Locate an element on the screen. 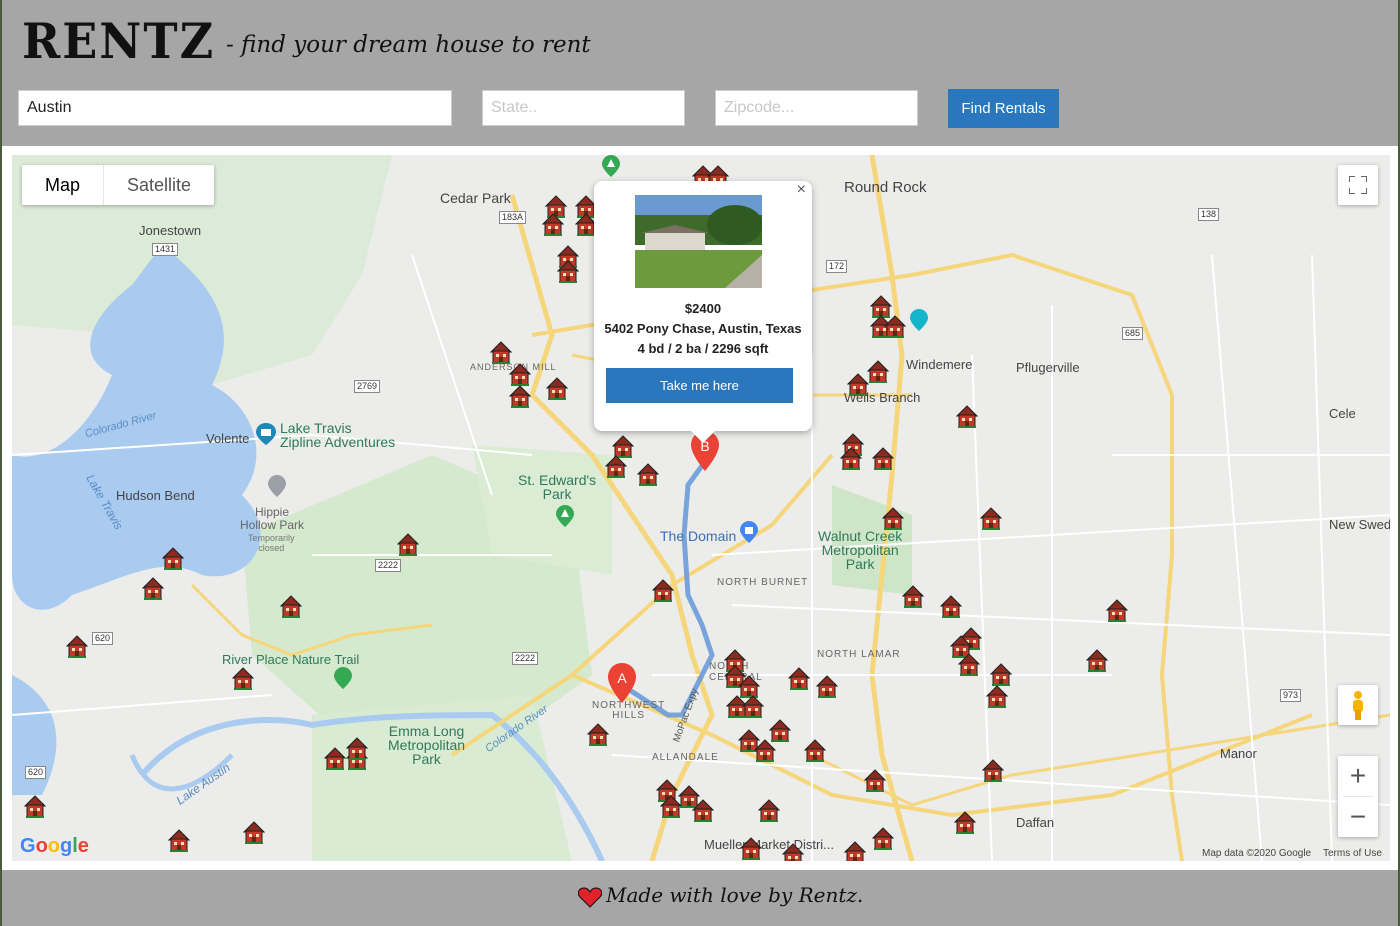 Image resolution: width=1400 pixels, height=926 pixels. map-type-satellite-button: Satellite is located at coordinates (159, 185).